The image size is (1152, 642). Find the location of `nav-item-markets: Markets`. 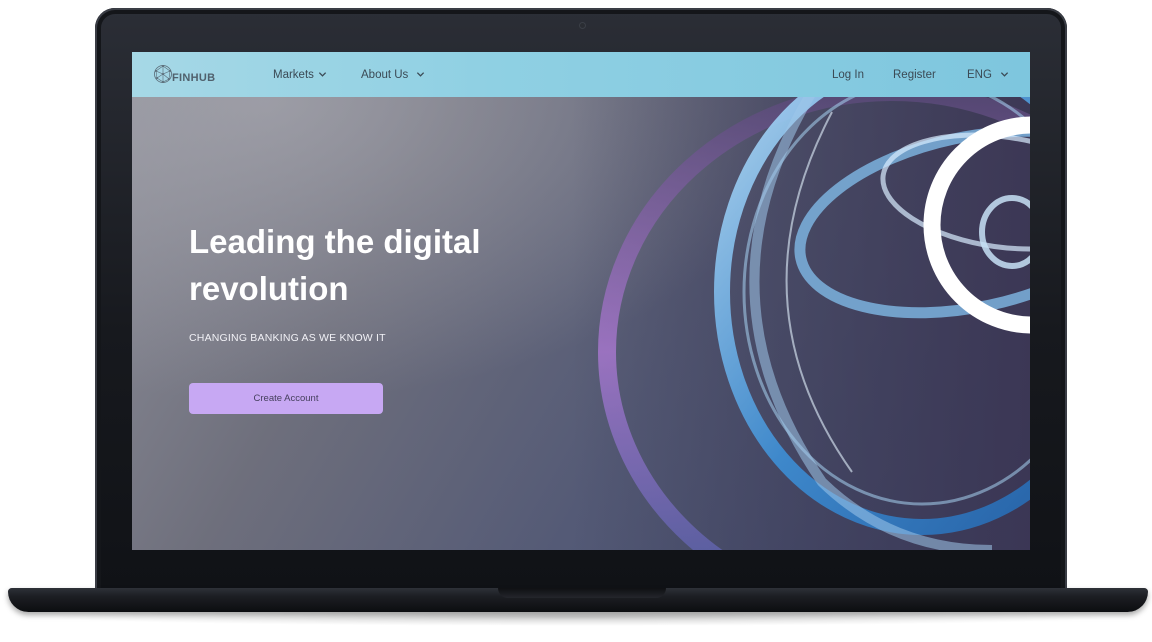

nav-item-markets: Markets is located at coordinates (300, 74).